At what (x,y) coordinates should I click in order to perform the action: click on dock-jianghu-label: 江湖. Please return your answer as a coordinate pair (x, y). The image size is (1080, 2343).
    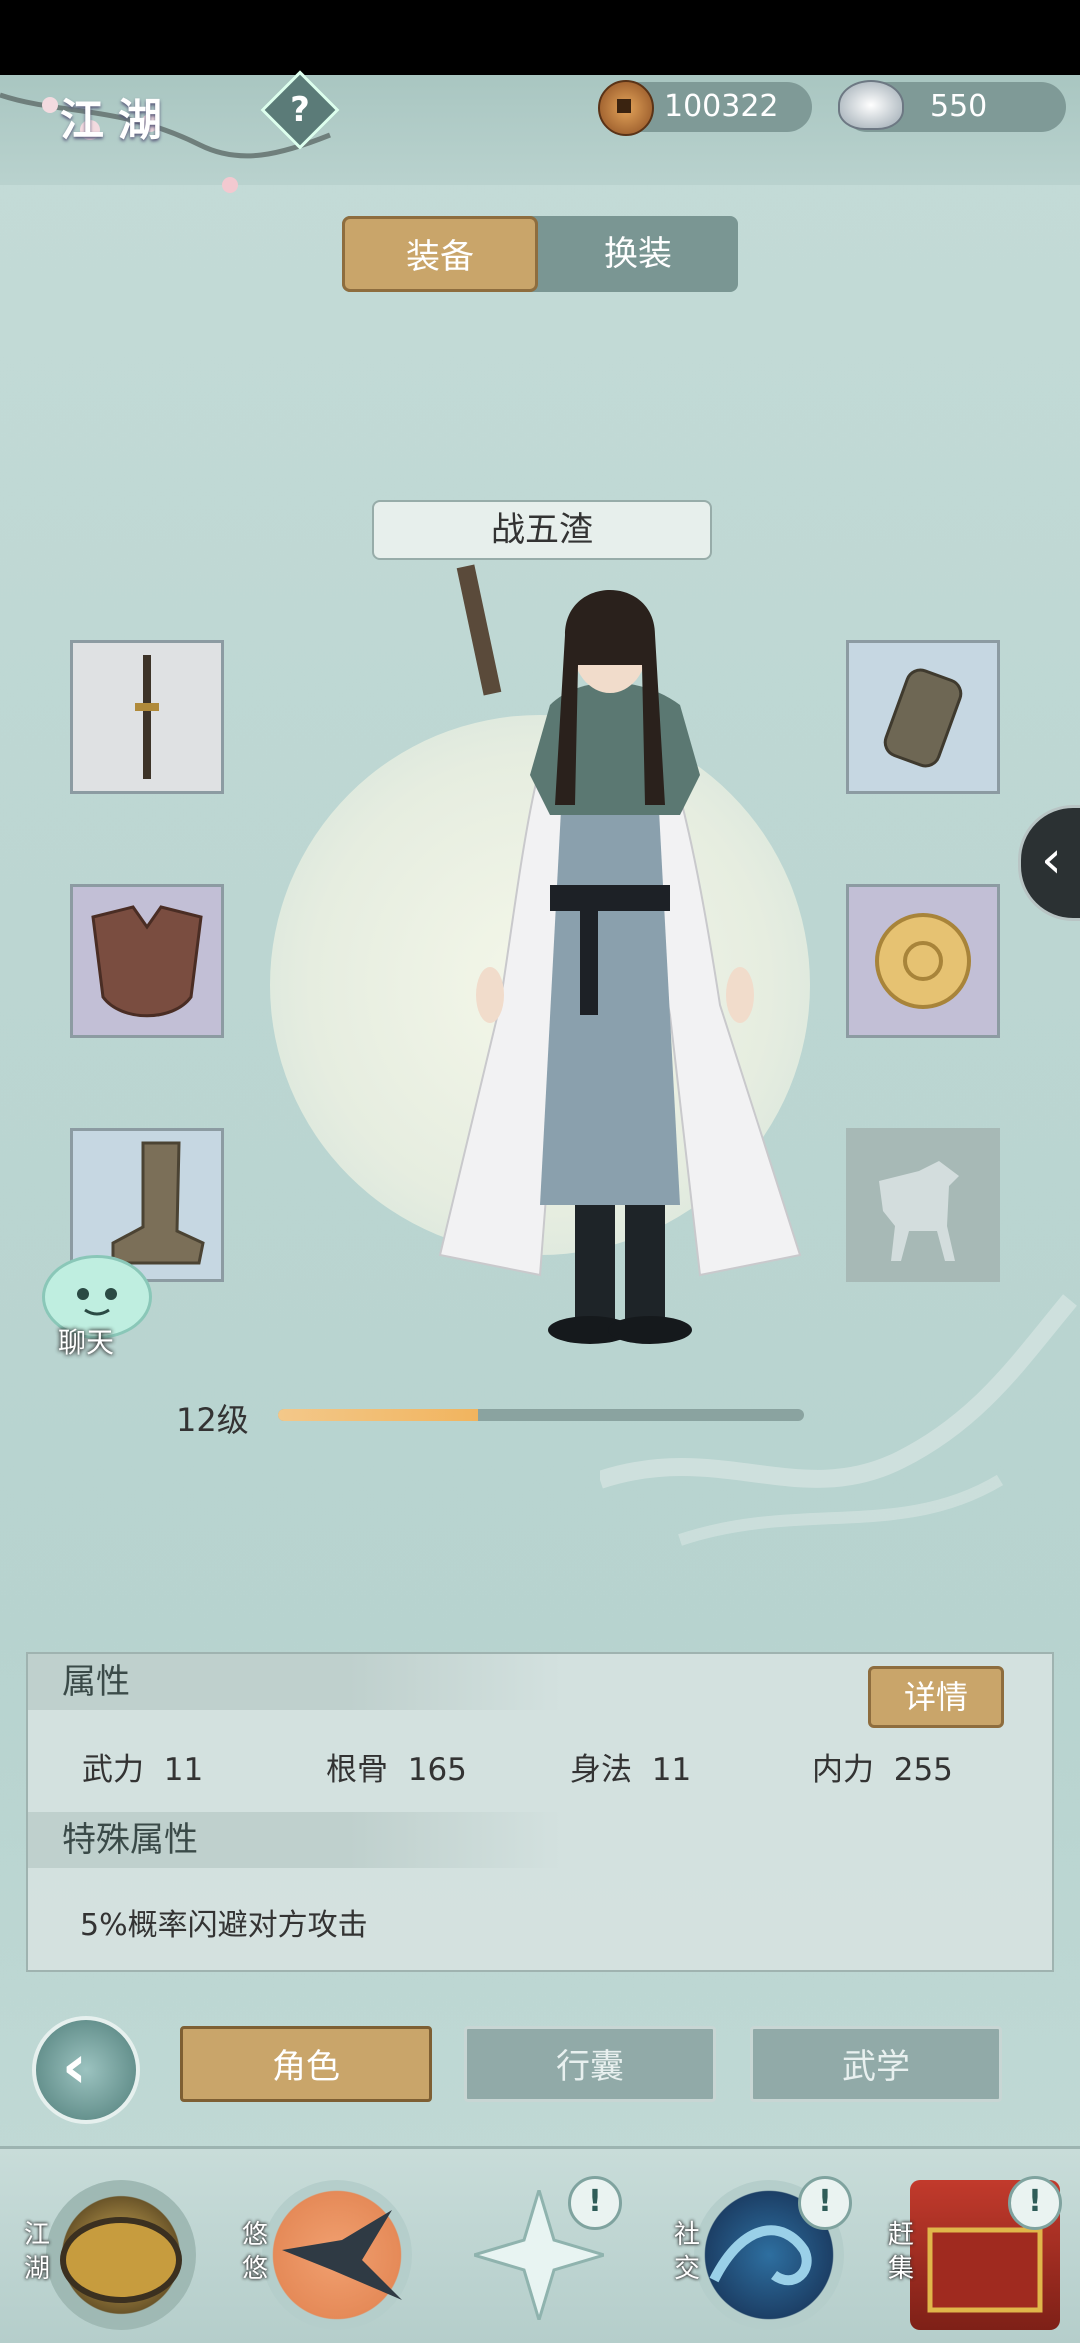
    Looking at the image, I should click on (36, 2252).